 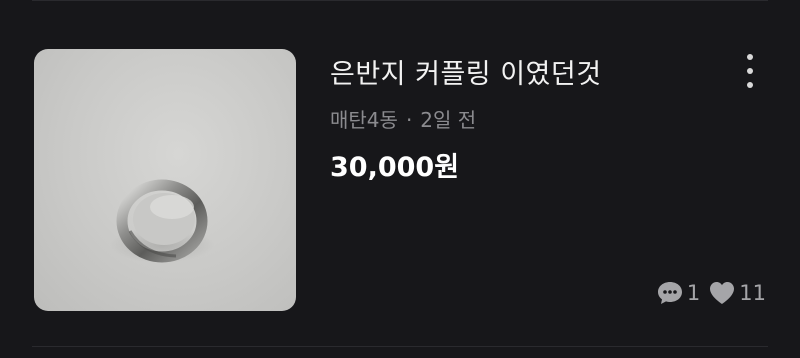 What do you see at coordinates (752, 293) in the screenshot?
I see `likes-count: 11` at bounding box center [752, 293].